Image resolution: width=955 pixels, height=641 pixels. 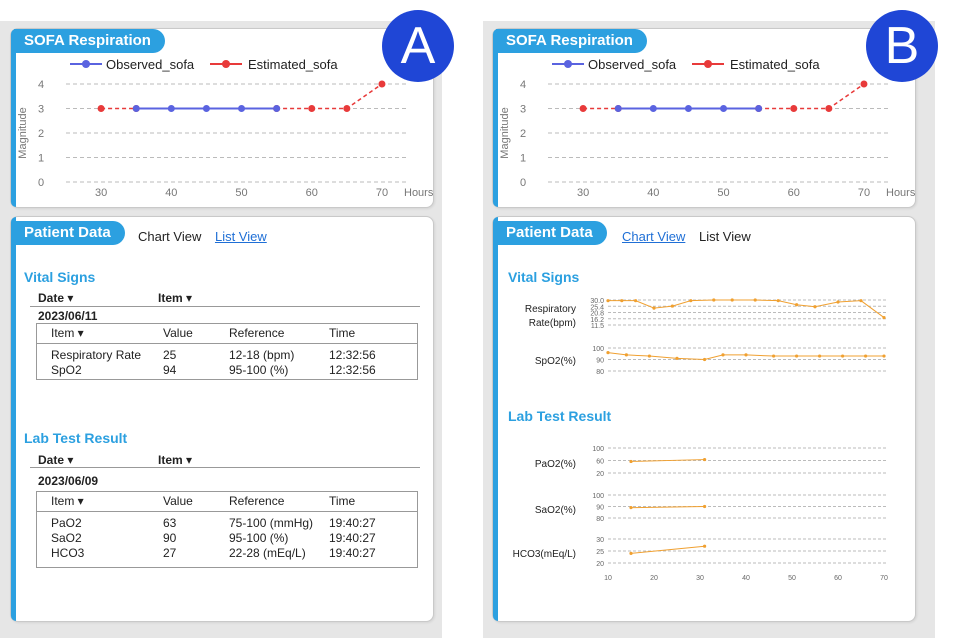 What do you see at coordinates (523, 134) in the screenshot?
I see `y-tick-label: 2` at bounding box center [523, 134].